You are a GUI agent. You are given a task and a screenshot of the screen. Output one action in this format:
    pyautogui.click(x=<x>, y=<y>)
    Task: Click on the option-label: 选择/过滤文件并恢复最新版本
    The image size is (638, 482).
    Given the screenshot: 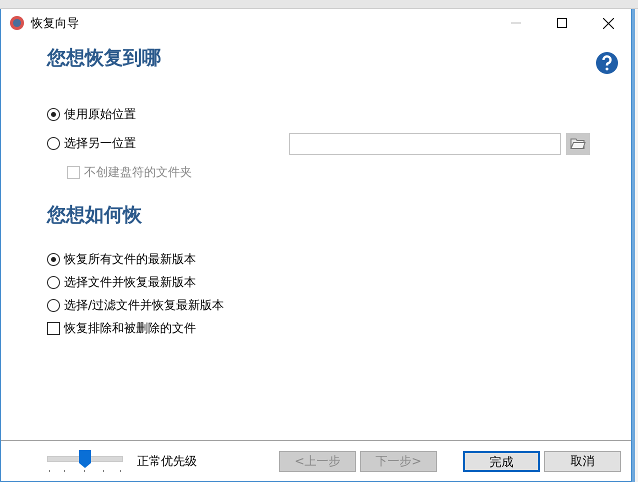 What is the action you would take?
    pyautogui.click(x=144, y=305)
    